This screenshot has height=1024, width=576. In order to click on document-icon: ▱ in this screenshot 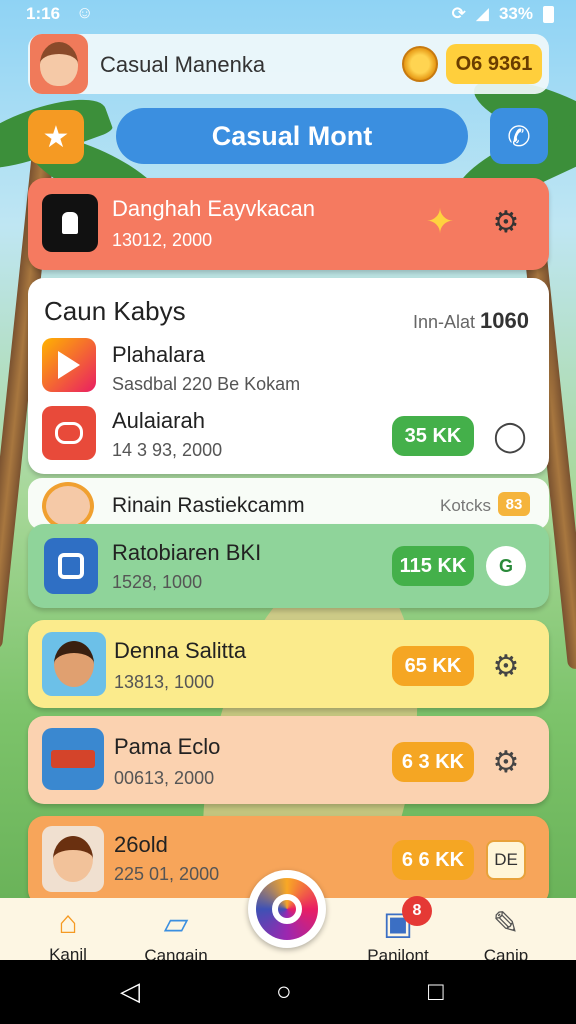, I will do `click(176, 923)`.